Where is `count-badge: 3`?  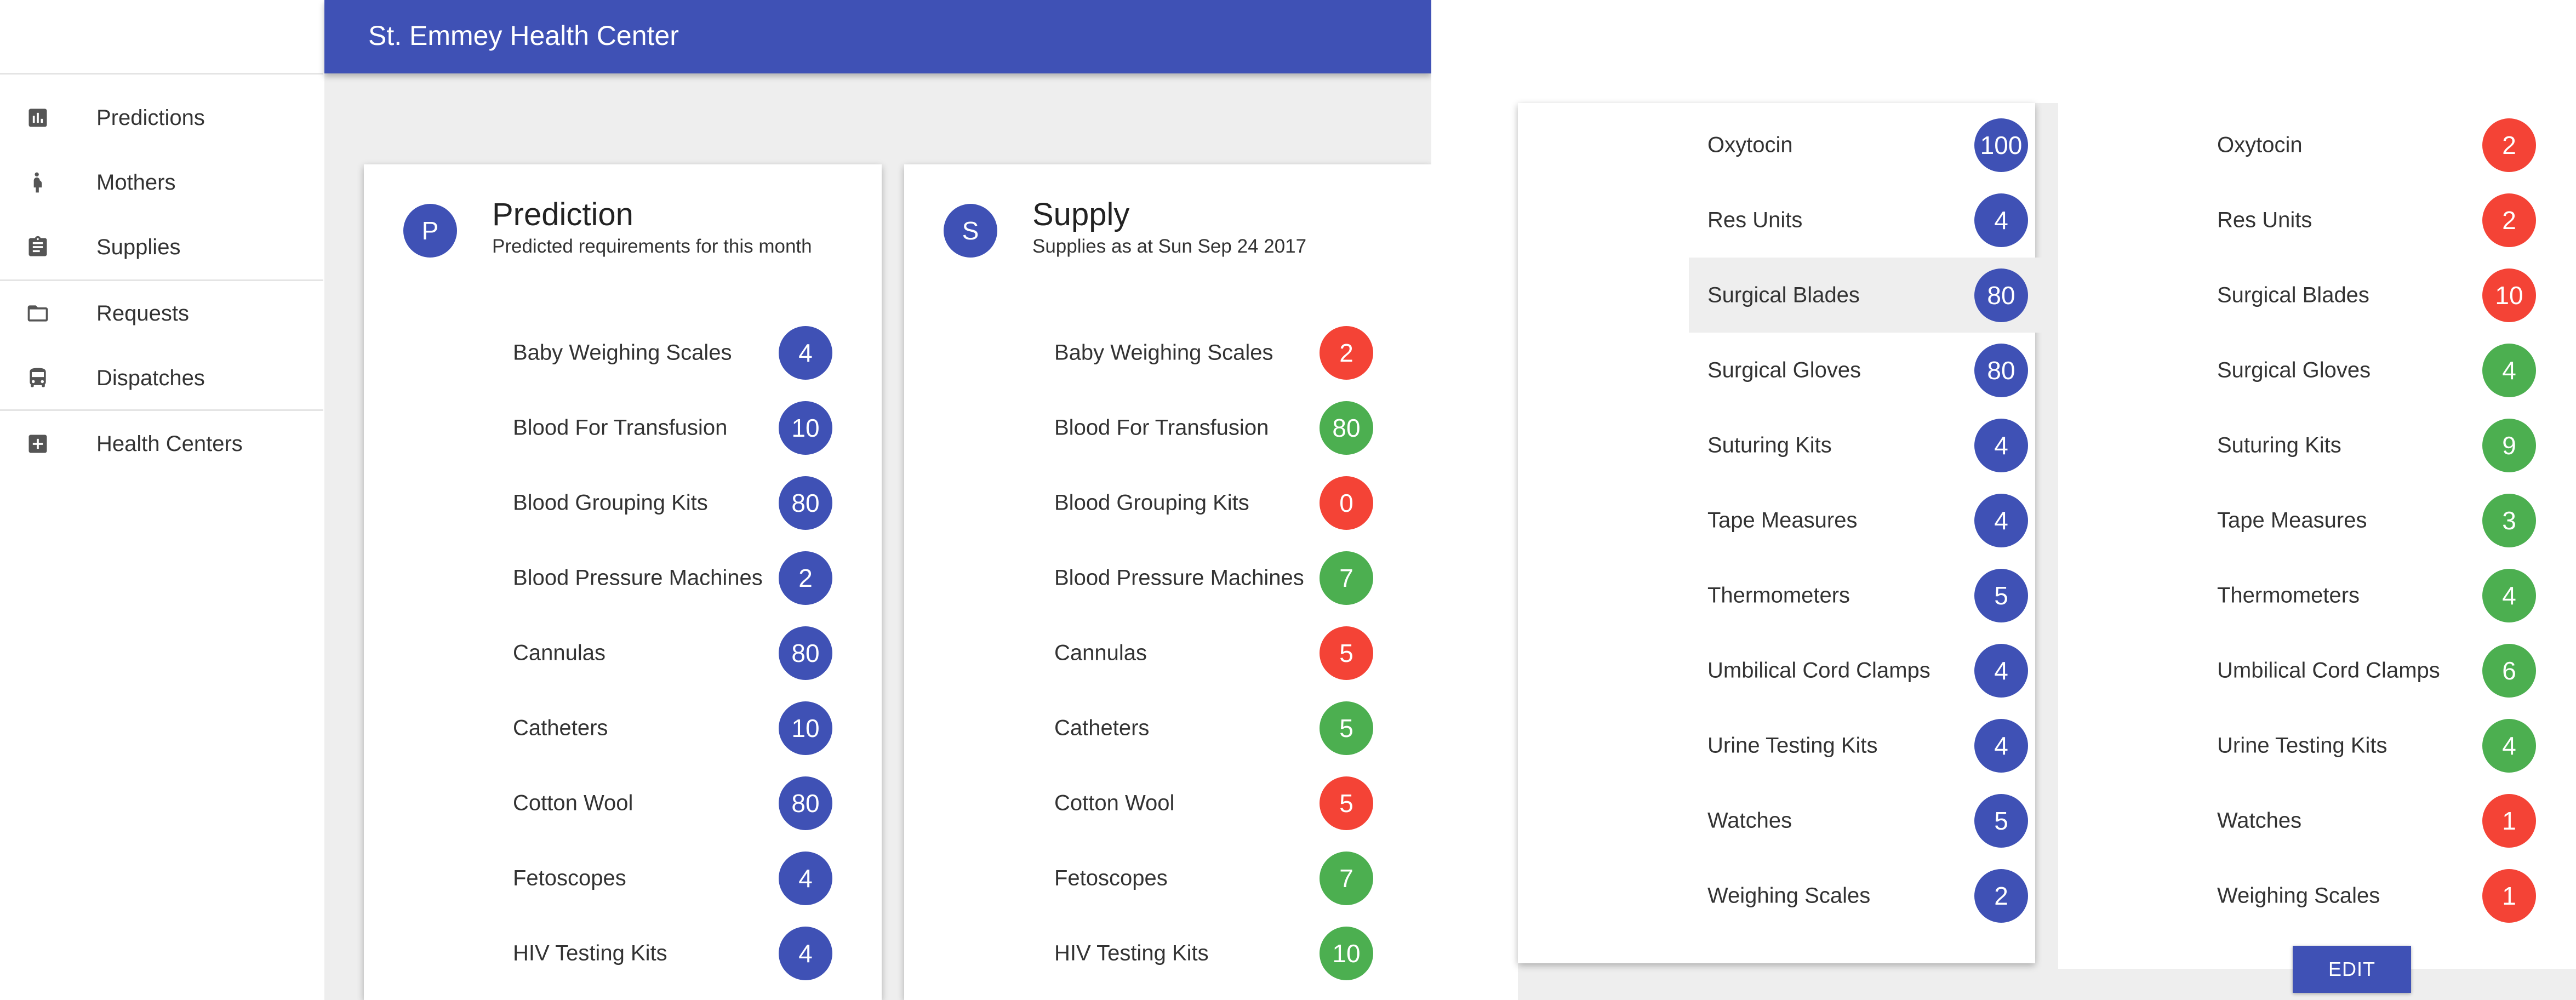
count-badge: 3 is located at coordinates (2509, 520).